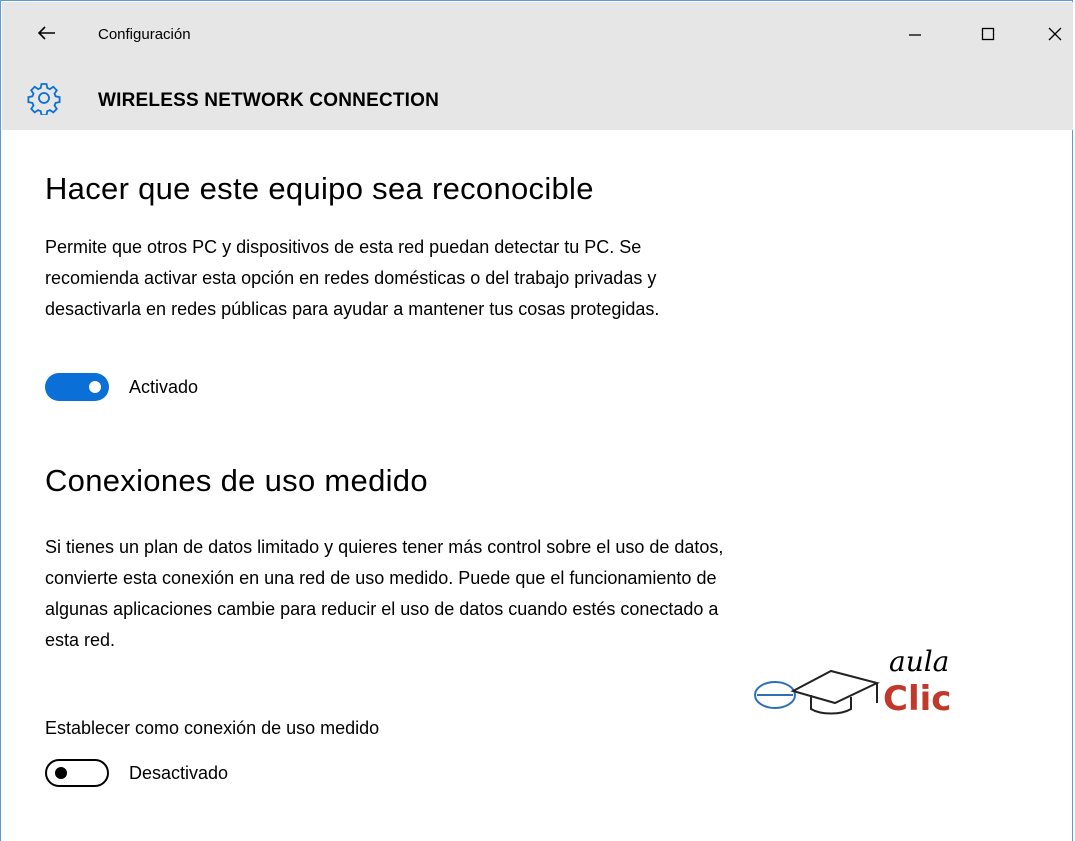  Describe the element at coordinates (77, 387) in the screenshot. I see `toggle-switch-on` at that location.